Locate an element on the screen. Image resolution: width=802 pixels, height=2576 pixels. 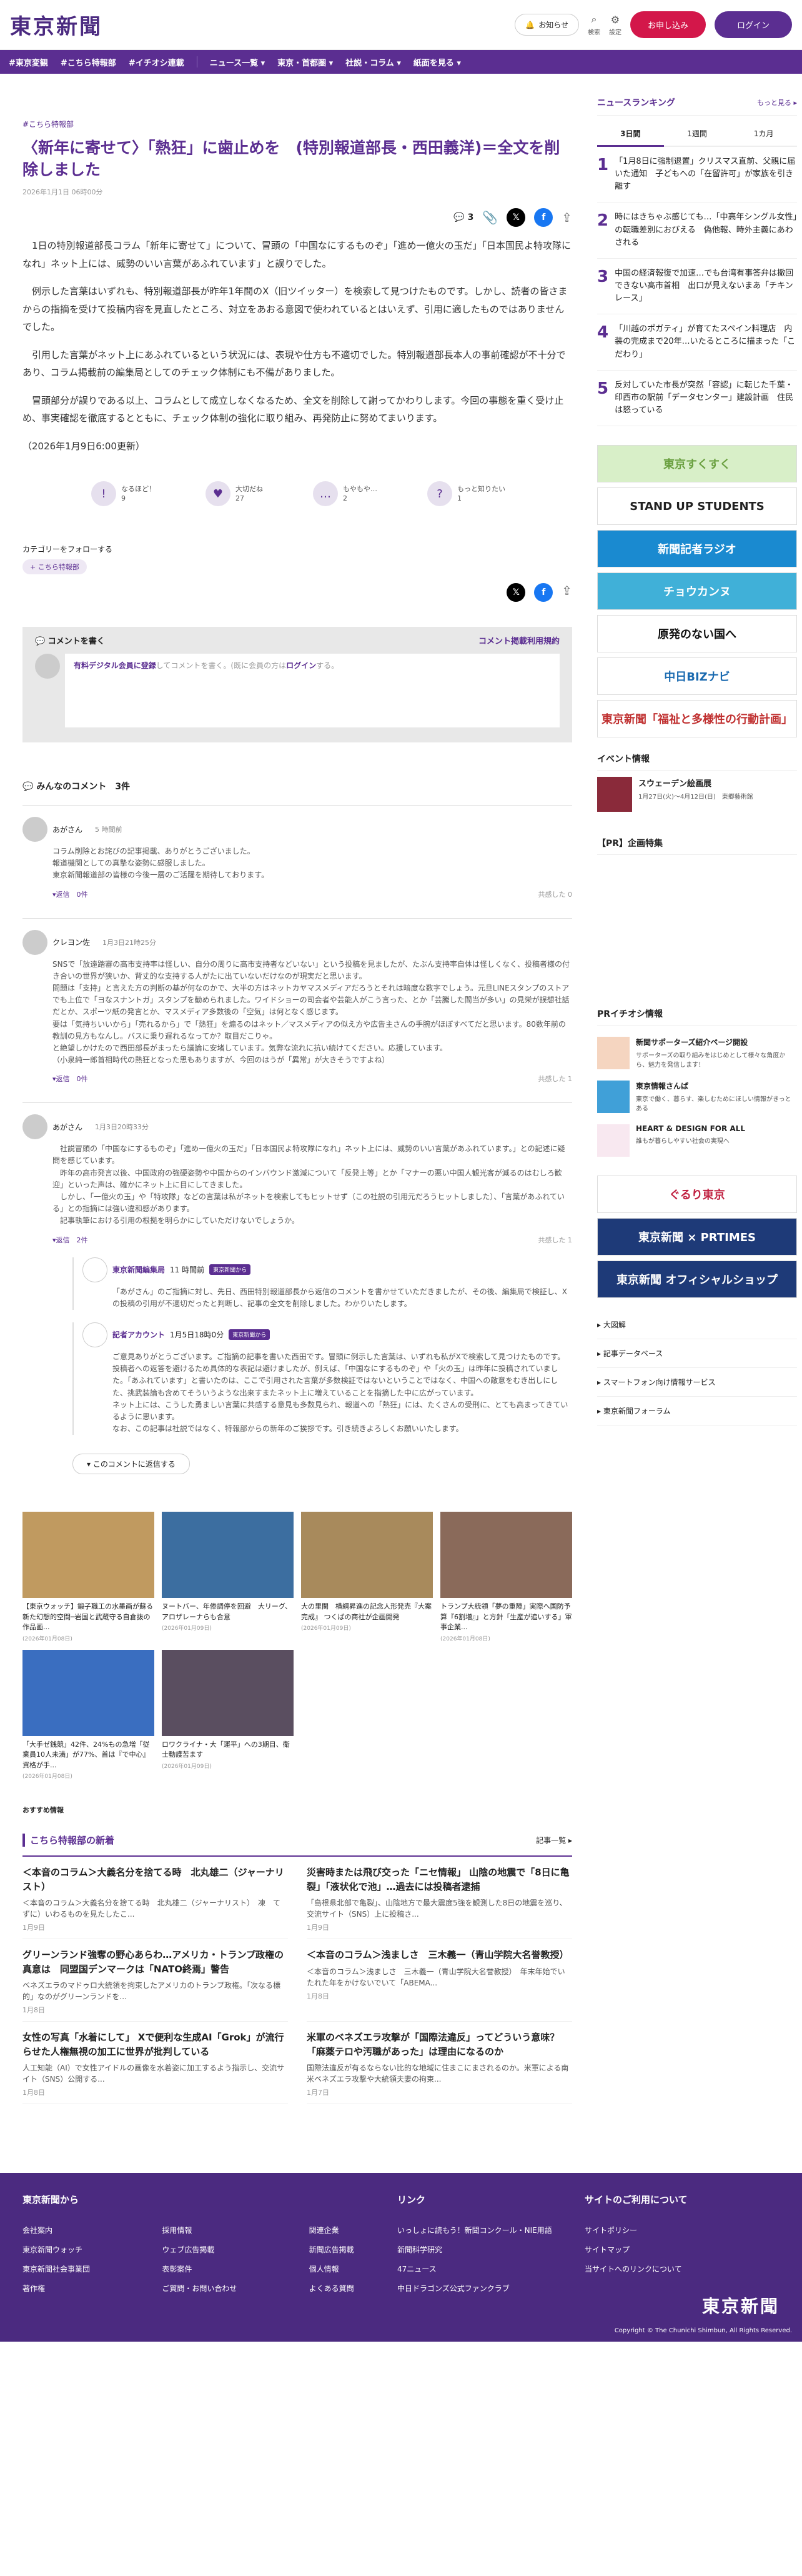
comment-count: 💬 3 is located at coordinates (463, 217).